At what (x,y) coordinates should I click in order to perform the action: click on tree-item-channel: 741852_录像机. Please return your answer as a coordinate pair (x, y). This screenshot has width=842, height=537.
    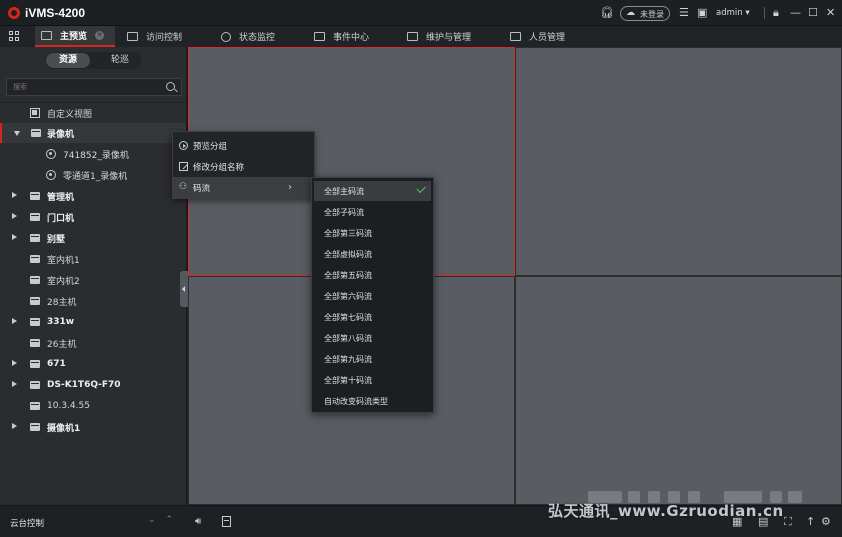
    Looking at the image, I should click on (93, 154).